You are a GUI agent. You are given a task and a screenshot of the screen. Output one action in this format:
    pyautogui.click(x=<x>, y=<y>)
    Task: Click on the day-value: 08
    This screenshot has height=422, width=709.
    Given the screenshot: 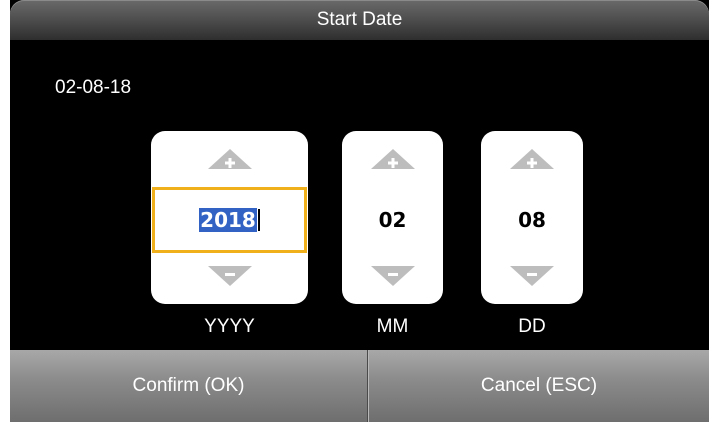 What is the action you would take?
    pyautogui.click(x=532, y=220)
    